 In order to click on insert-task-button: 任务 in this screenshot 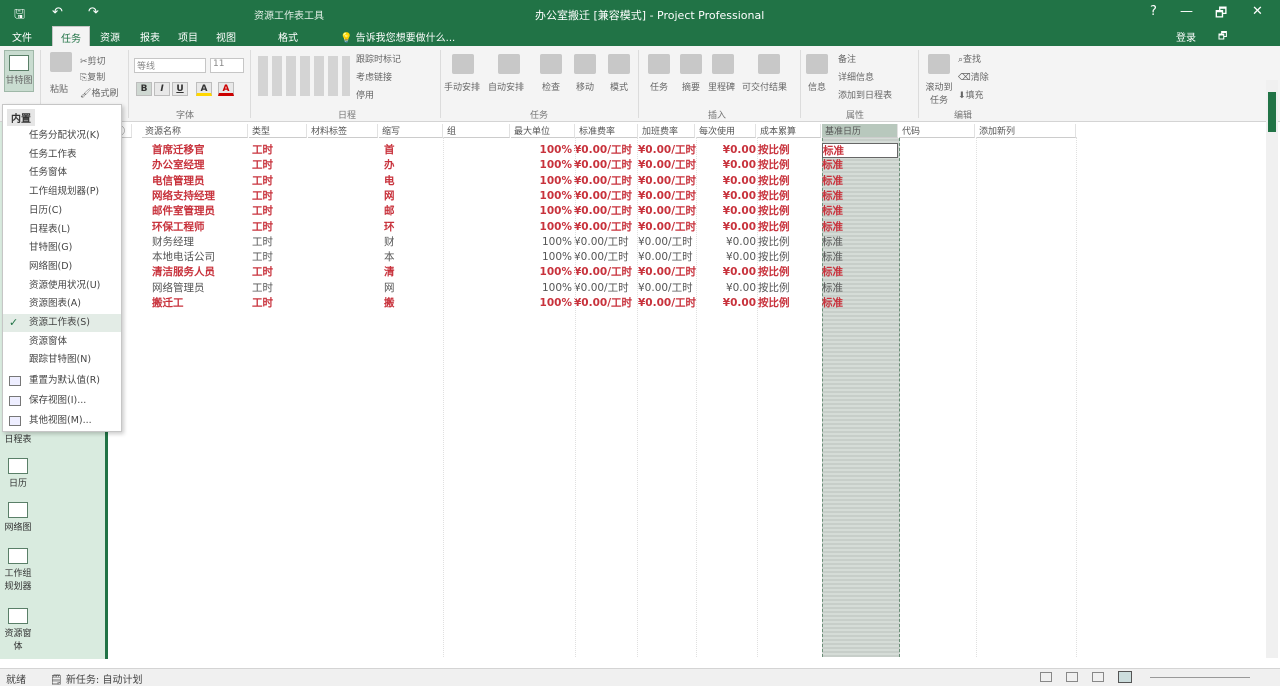, I will do `click(659, 86)`.